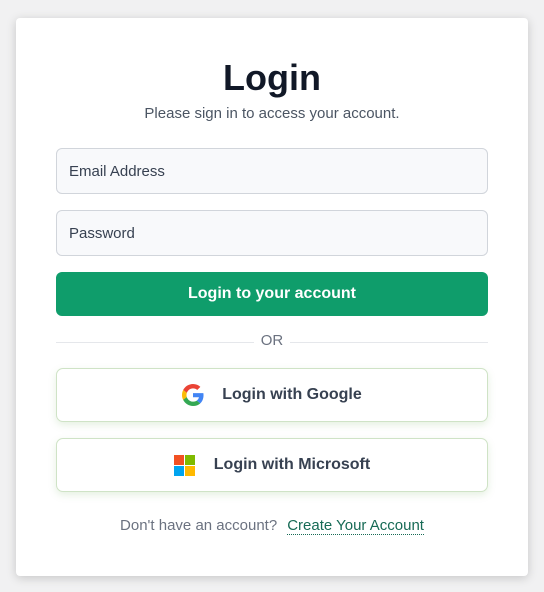 This screenshot has height=592, width=544. Describe the element at coordinates (292, 464) in the screenshot. I see `microsoft-login-label: Login with Microsoft` at that location.